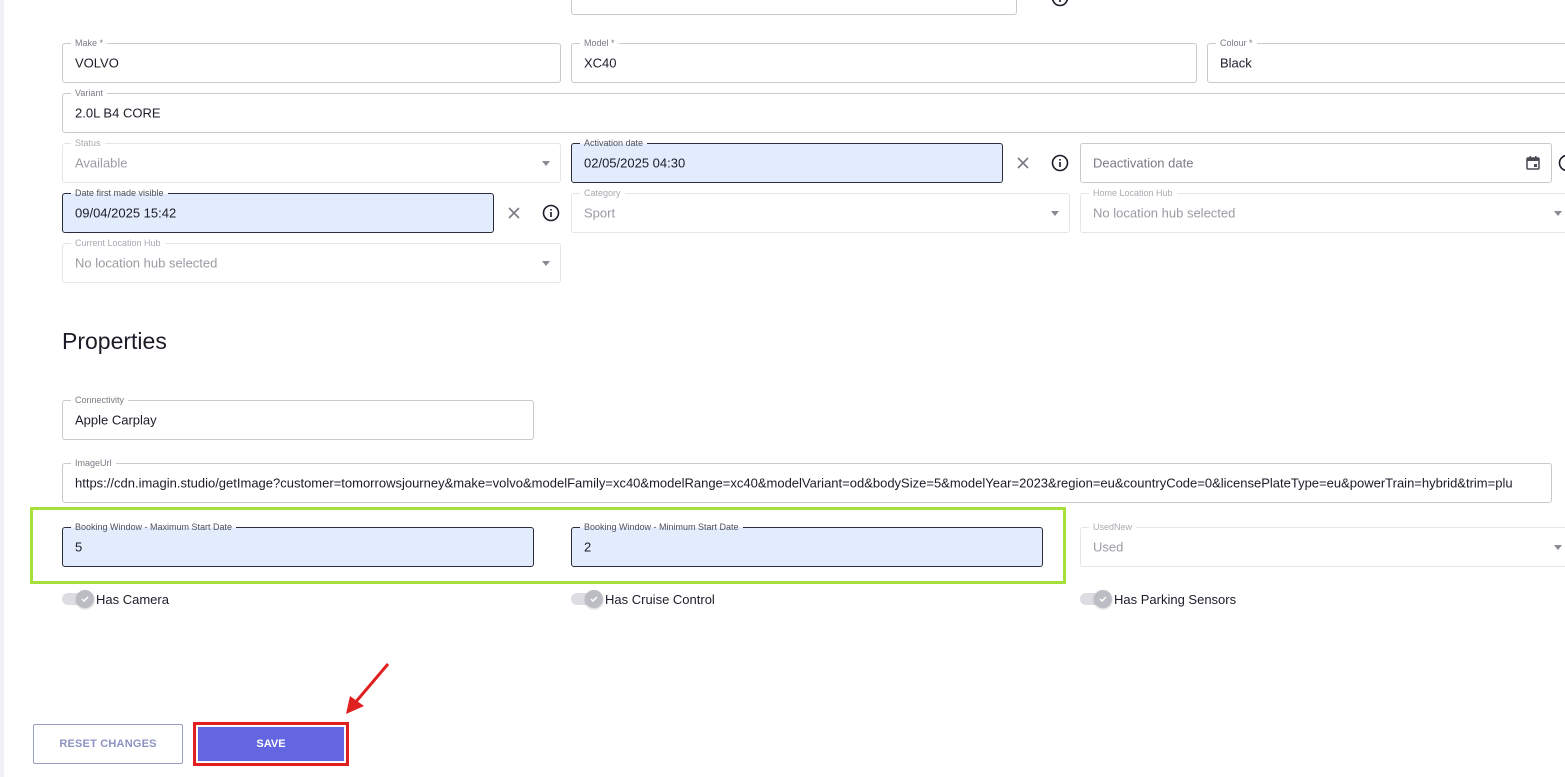 This screenshot has height=777, width=1565. What do you see at coordinates (154, 527) in the screenshot?
I see `booking-max-start-label: Booking Window - Maximum Start Date` at bounding box center [154, 527].